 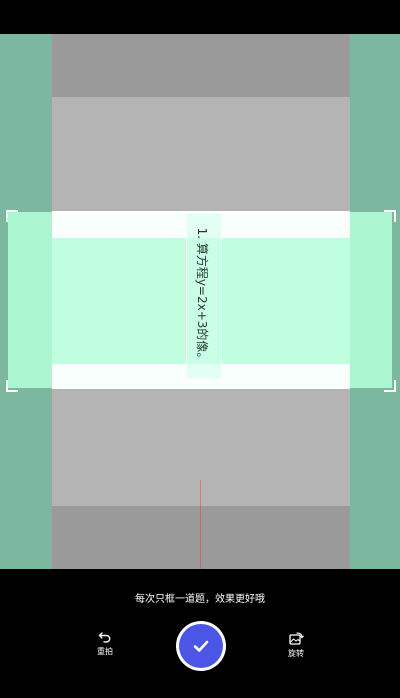 I want to click on confirm-button, so click(x=201, y=646).